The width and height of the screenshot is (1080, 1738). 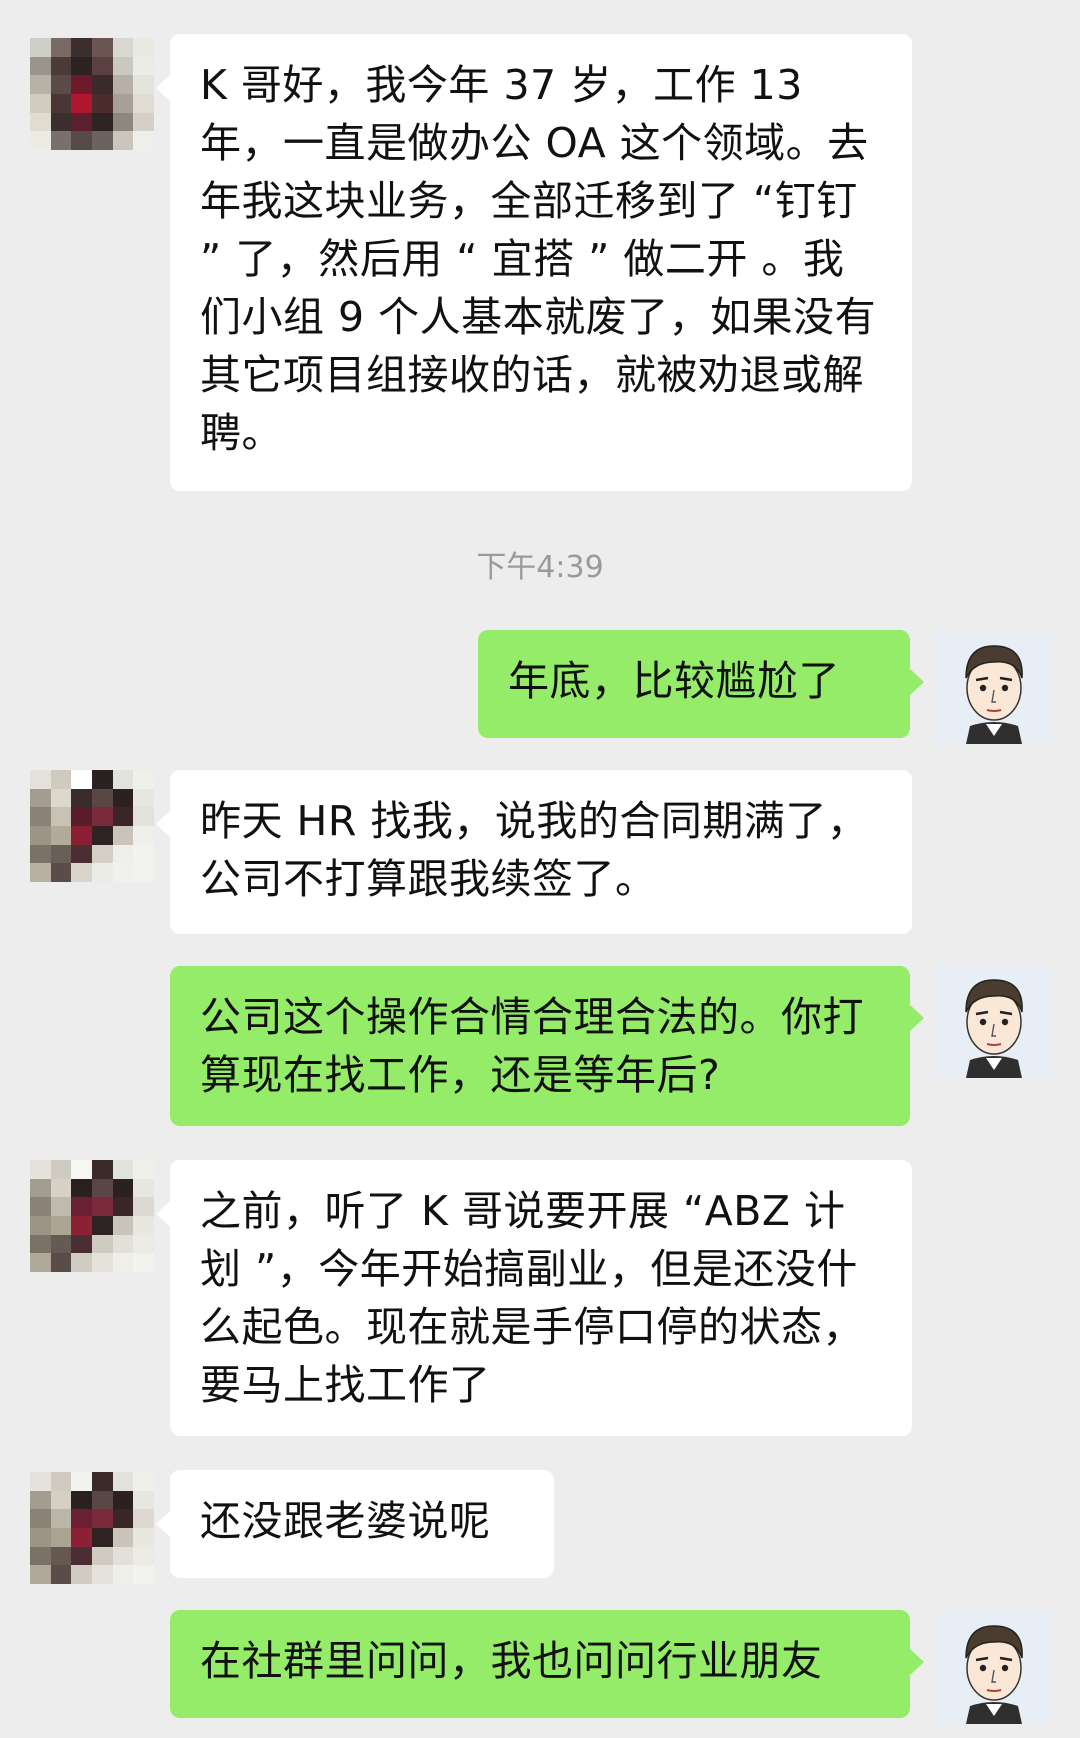 What do you see at coordinates (532, 1046) in the screenshot?
I see `message-text: 公司这个操作合情合理合法的。你打算现在找工作，还是等年后?` at bounding box center [532, 1046].